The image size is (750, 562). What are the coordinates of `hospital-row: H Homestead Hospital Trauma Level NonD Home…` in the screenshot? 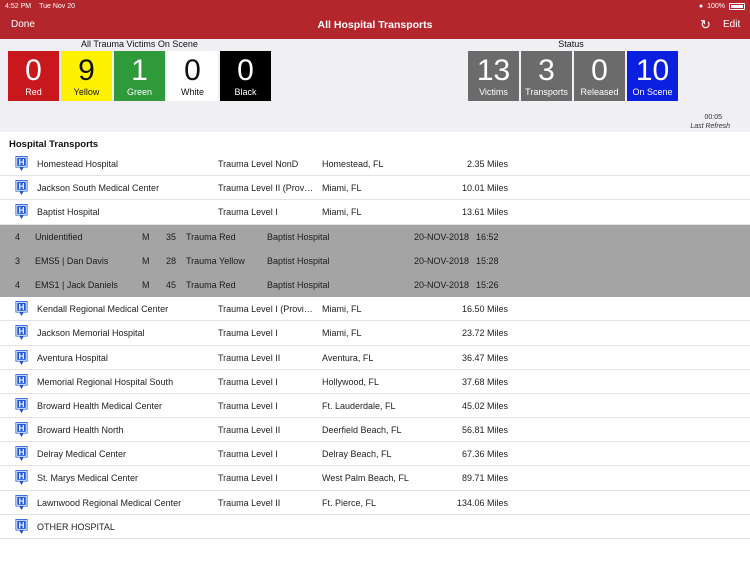 It's located at (375, 164).